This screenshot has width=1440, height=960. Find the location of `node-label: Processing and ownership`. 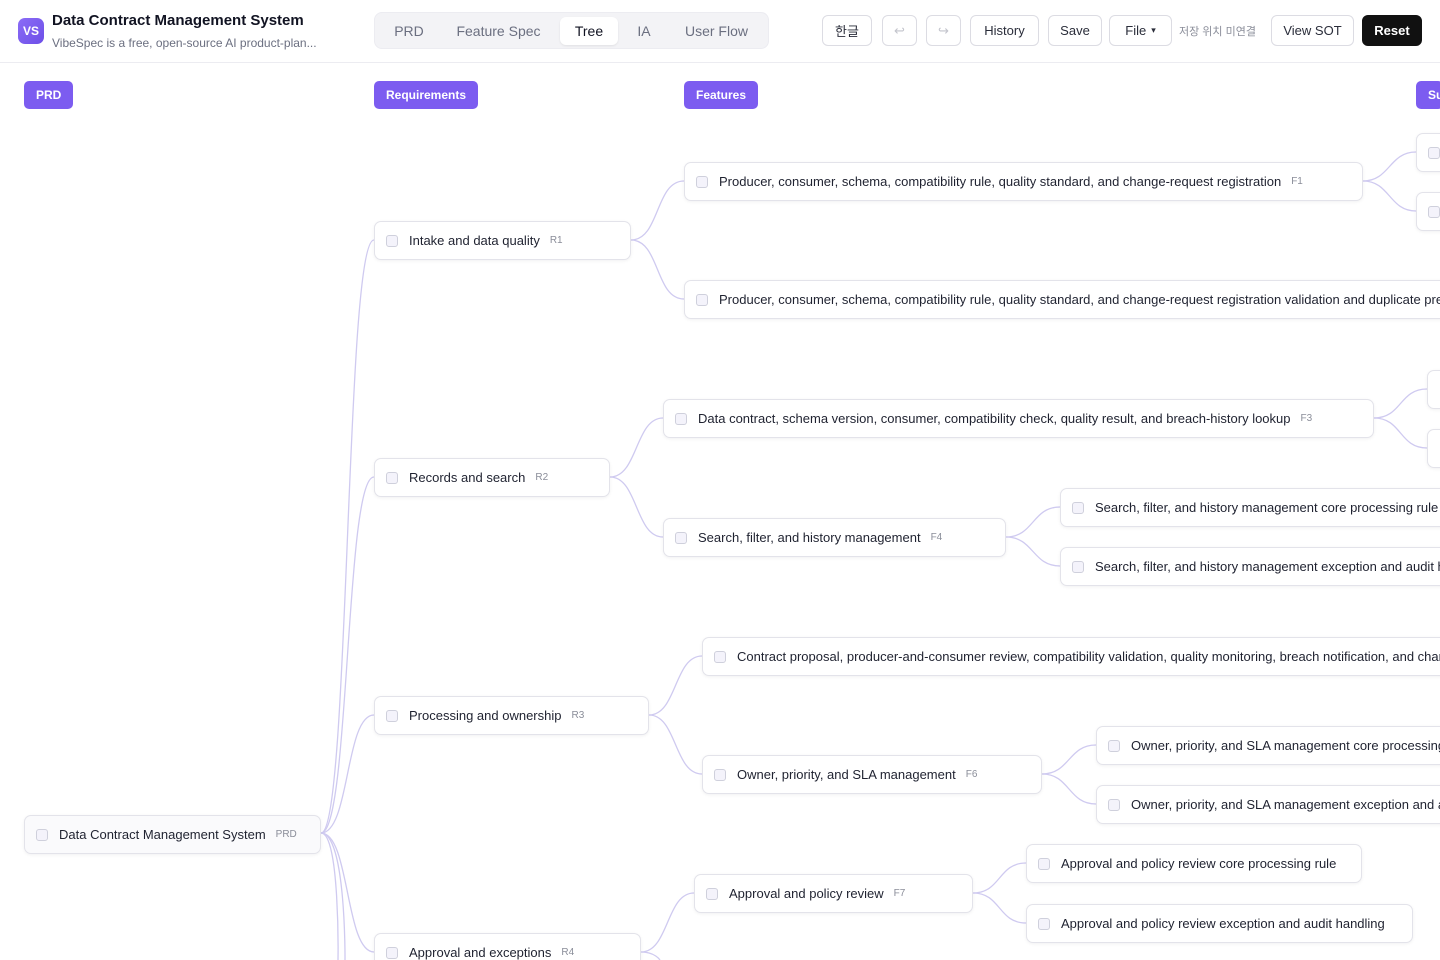

node-label: Processing and ownership is located at coordinates (485, 715).